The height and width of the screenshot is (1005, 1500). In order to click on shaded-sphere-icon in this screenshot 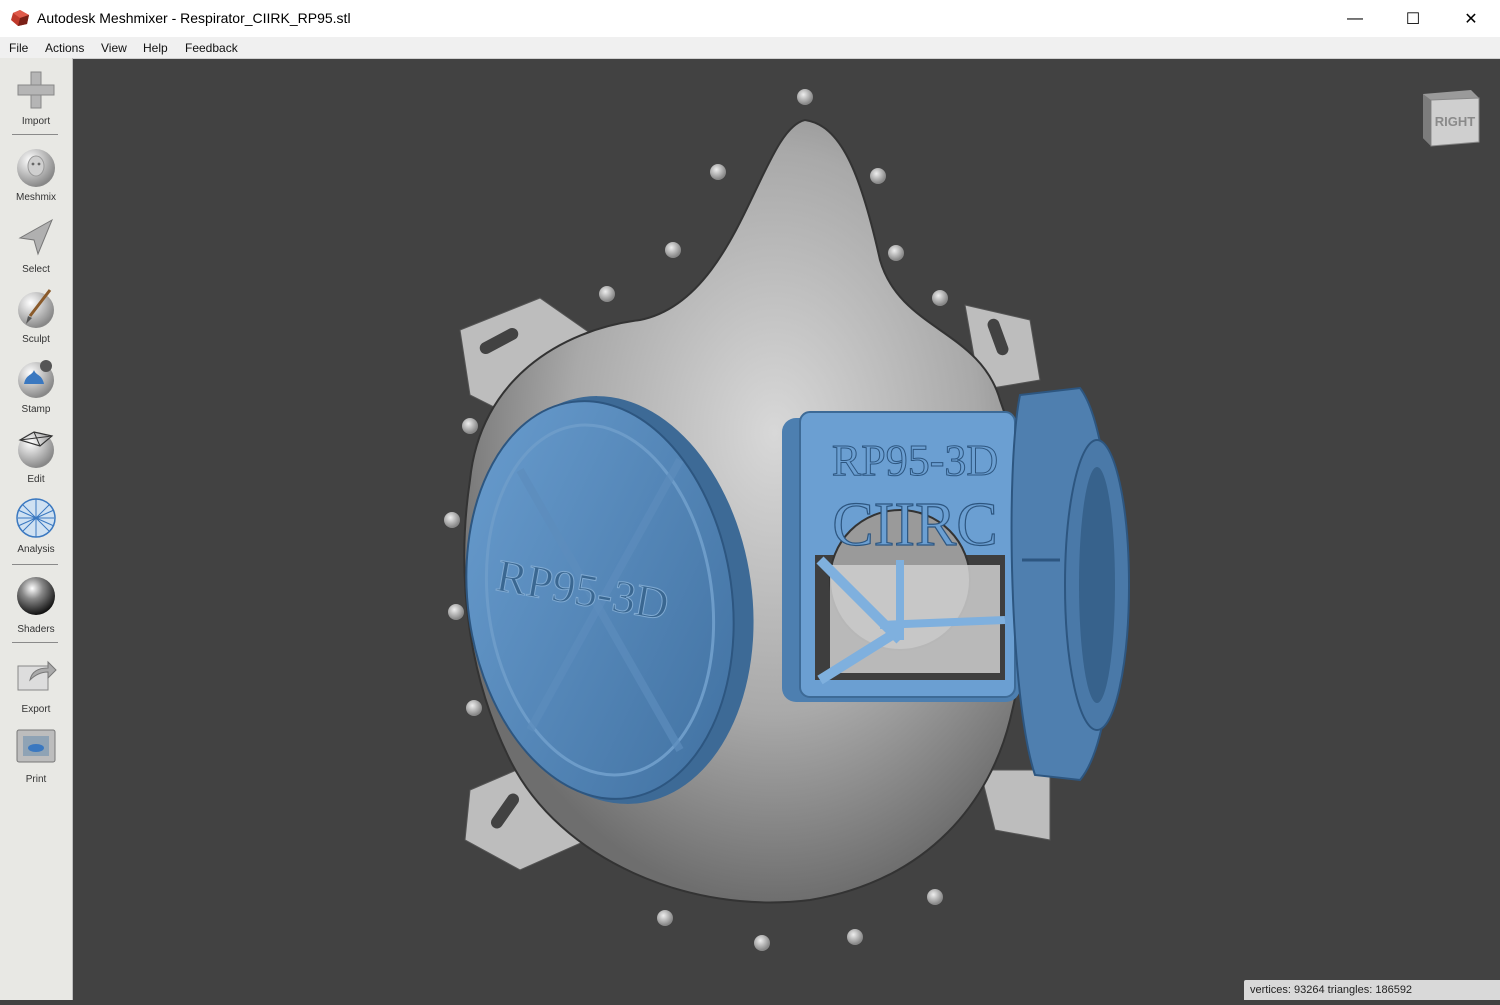, I will do `click(36, 596)`.